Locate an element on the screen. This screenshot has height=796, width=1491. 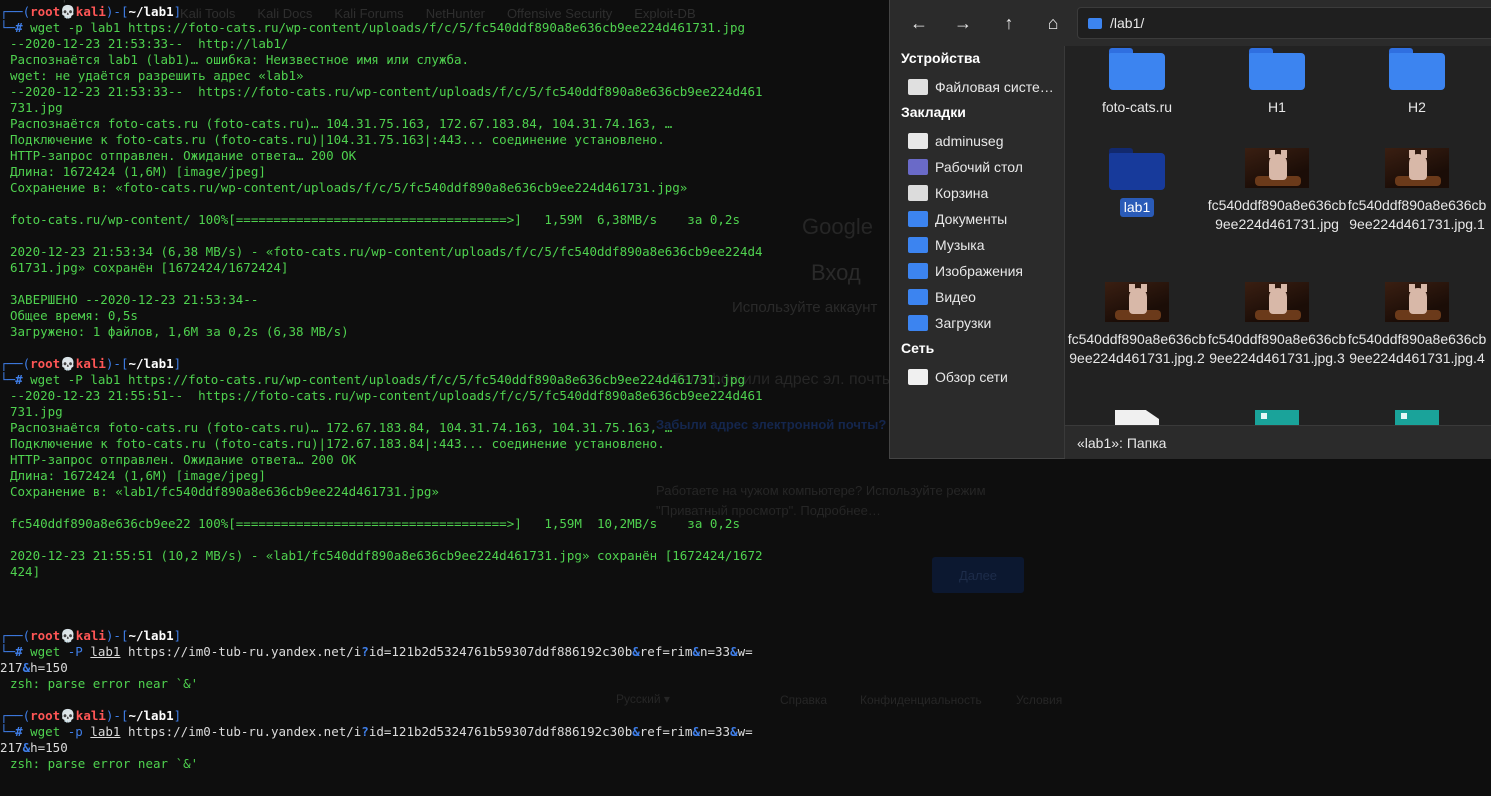
file-name-text: fc540ddf890a8e636cb9ee224d461731.jpg.1 is located at coordinates (1417, 214).